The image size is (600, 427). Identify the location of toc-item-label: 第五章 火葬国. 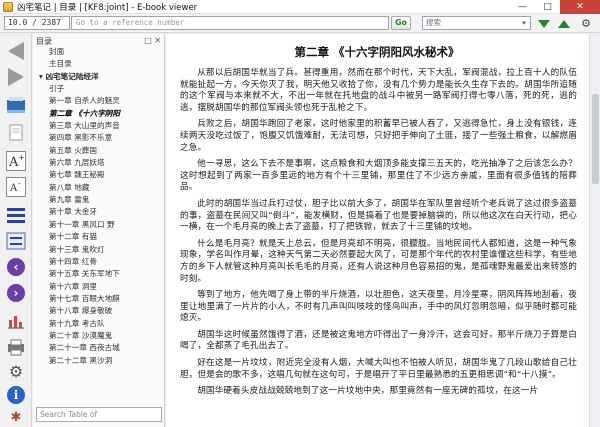
(73, 150).